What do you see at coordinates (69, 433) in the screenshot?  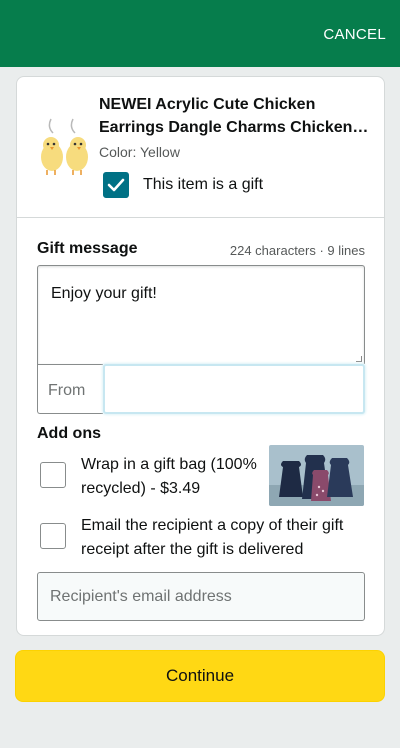 I see `addons-heading: Add ons` at bounding box center [69, 433].